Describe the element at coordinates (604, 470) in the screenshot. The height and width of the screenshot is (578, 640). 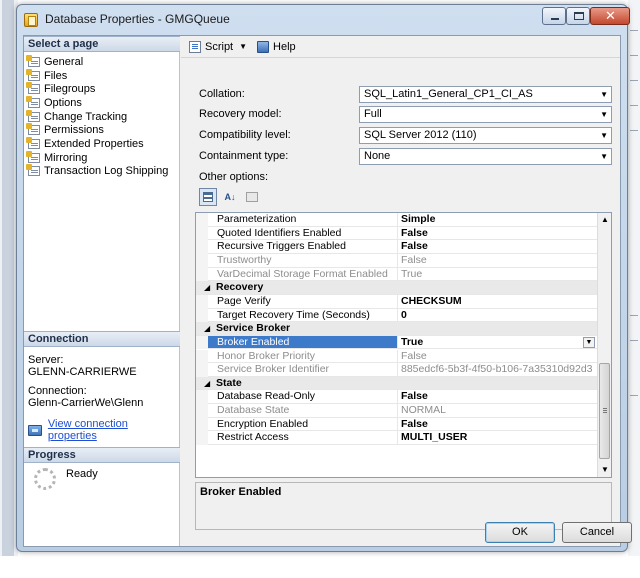
I see `scroll-down-icon: ▼` at that location.